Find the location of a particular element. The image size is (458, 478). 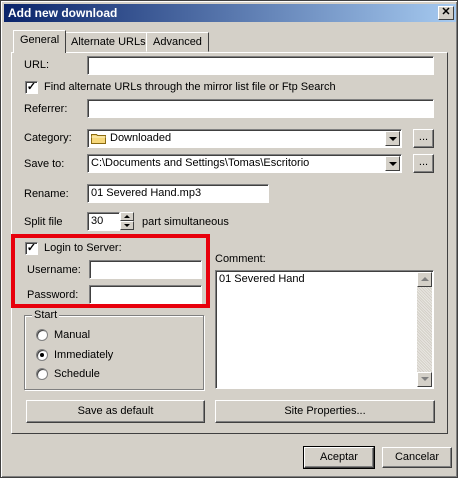

url-field is located at coordinates (260, 65).